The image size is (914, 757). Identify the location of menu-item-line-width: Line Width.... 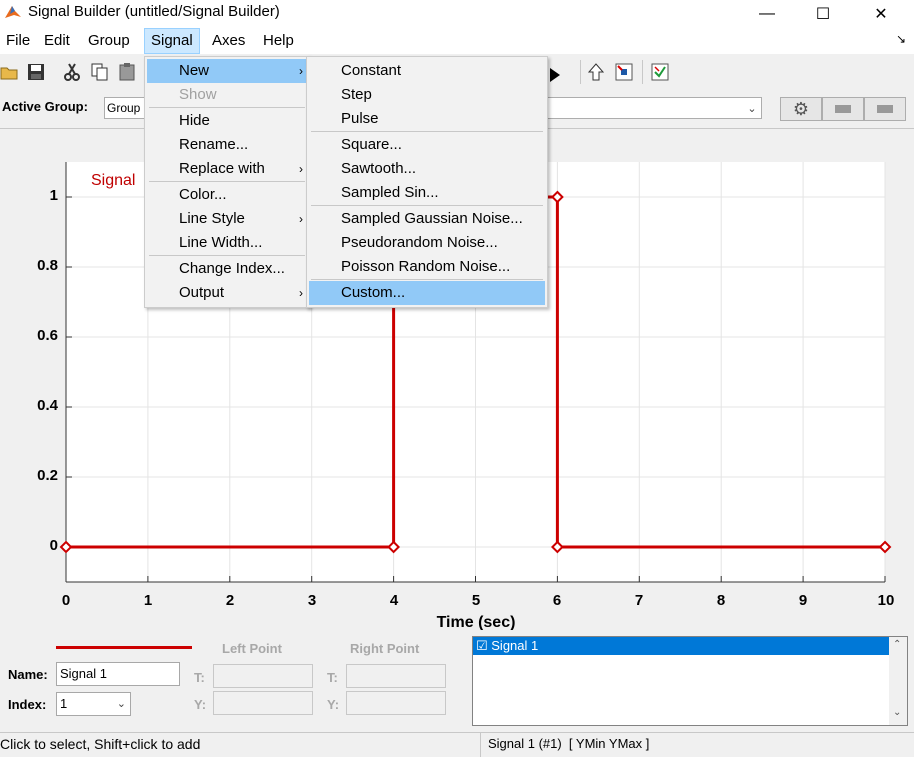
(227, 243).